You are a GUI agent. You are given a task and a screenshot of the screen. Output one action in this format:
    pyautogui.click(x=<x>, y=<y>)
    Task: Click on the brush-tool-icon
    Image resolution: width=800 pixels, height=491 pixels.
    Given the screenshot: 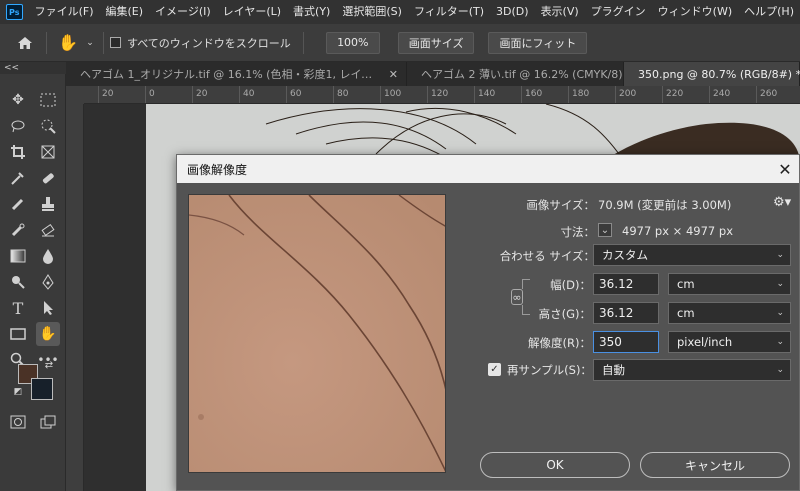 What is the action you would take?
    pyautogui.click(x=18, y=204)
    